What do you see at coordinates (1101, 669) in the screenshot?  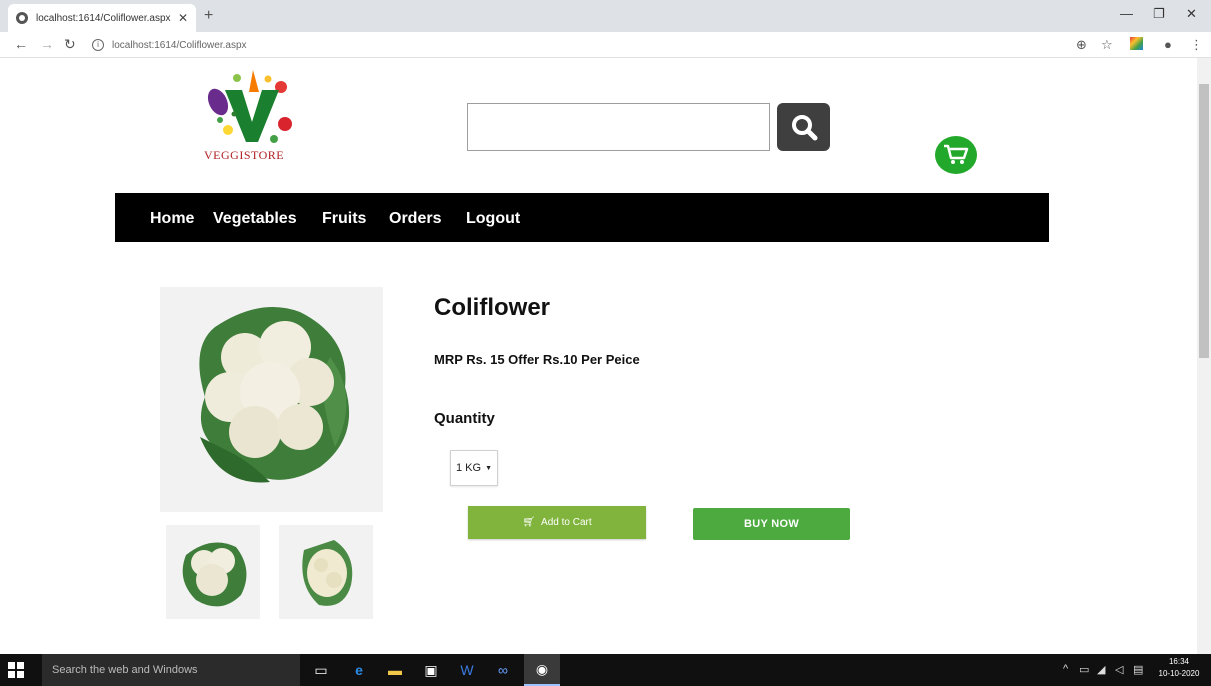 I see `network-icon: ◢` at bounding box center [1101, 669].